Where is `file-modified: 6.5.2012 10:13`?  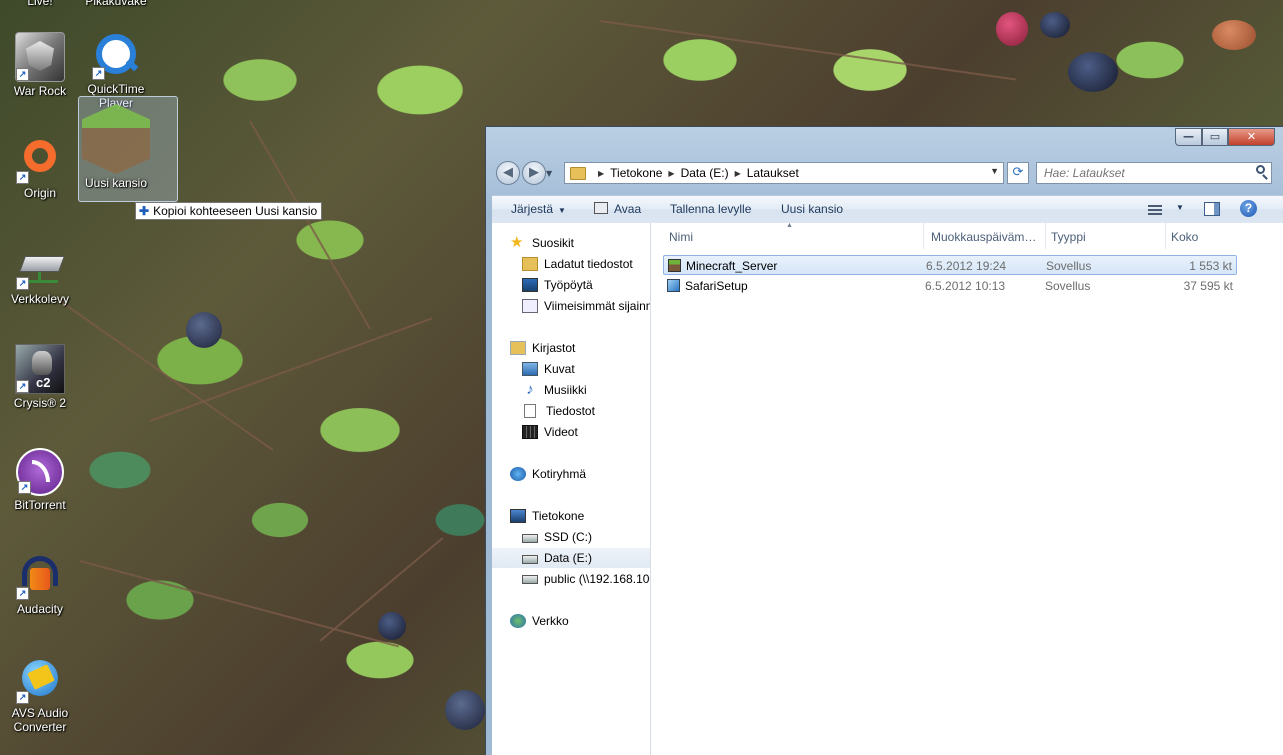 file-modified: 6.5.2012 10:13 is located at coordinates (965, 286).